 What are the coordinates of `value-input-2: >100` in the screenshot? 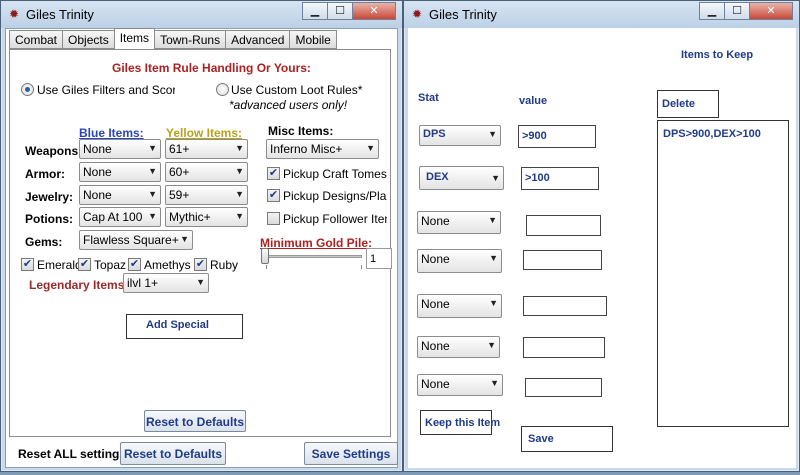 It's located at (560, 178).